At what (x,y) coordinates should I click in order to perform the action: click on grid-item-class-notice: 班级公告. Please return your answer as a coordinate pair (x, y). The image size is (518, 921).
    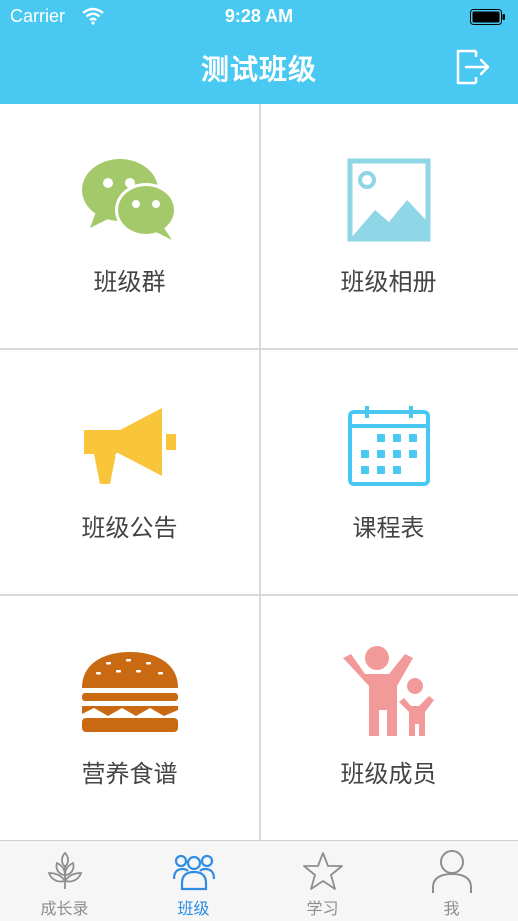
    Looking at the image, I should click on (129, 472).